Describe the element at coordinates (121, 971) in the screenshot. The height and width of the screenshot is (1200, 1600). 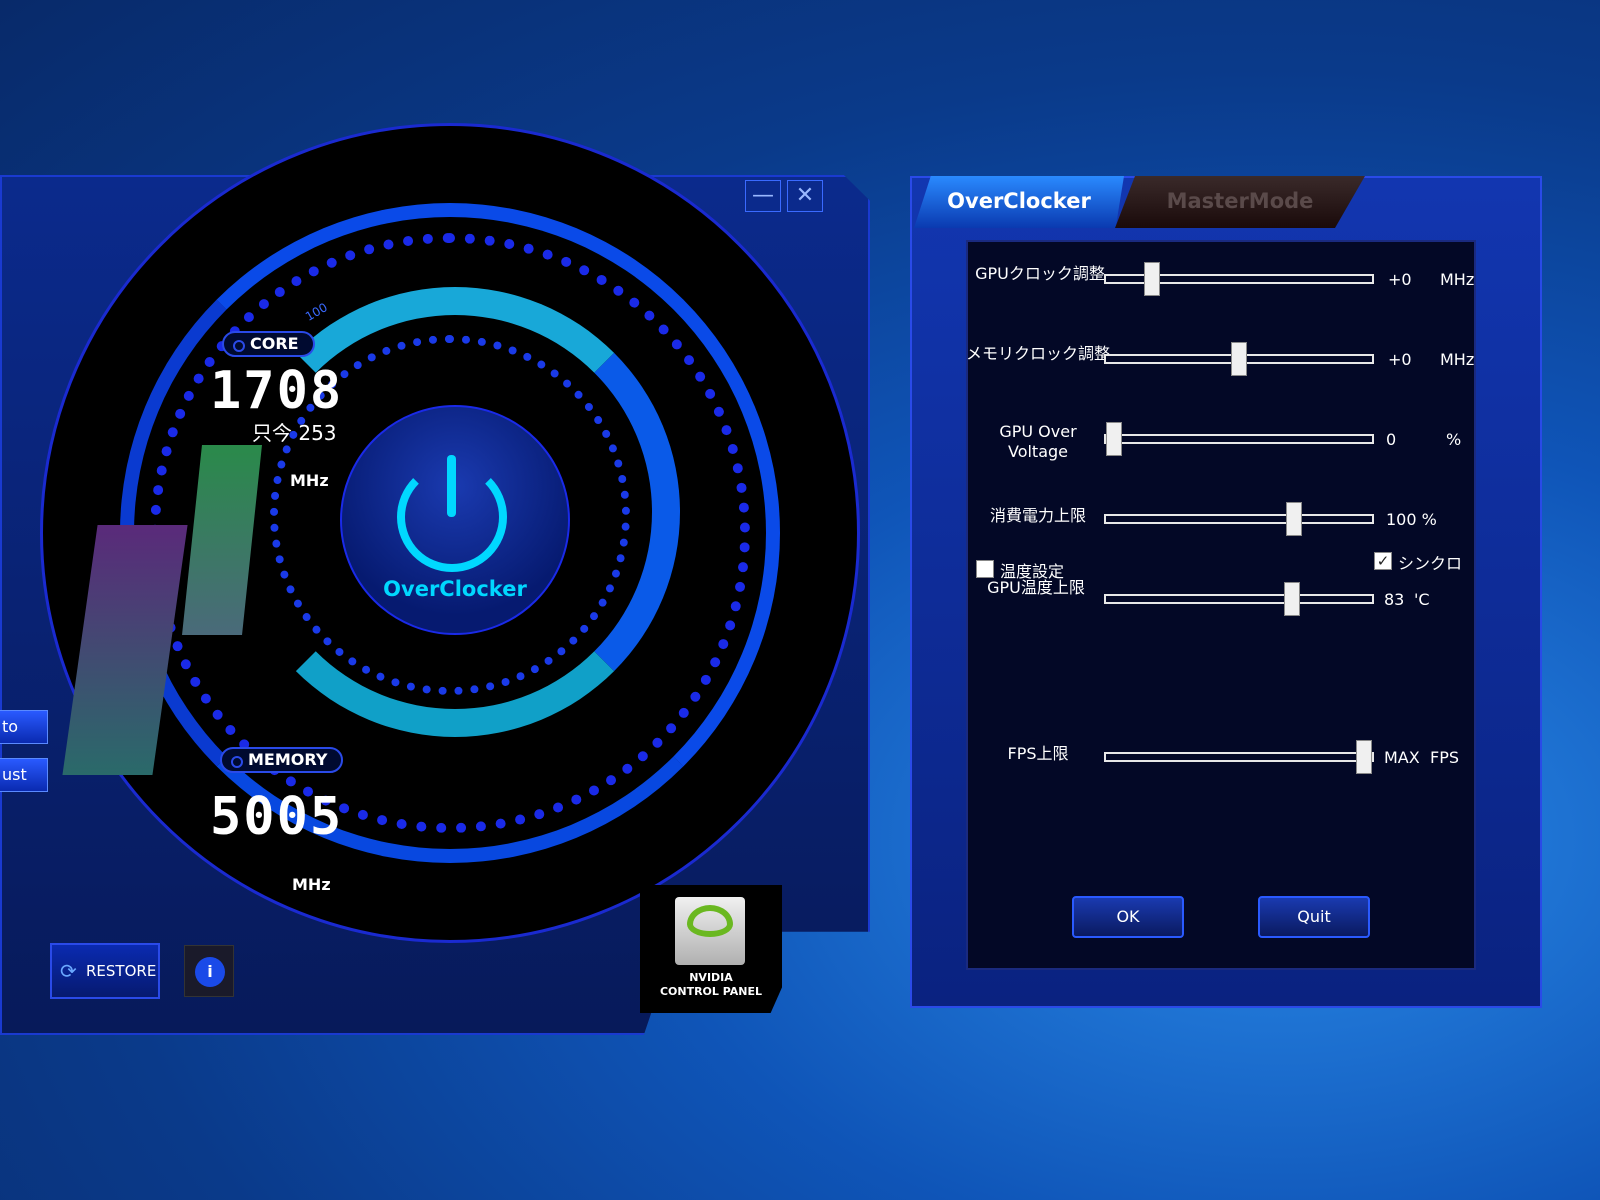
I see `restore-label: RESTORE` at that location.